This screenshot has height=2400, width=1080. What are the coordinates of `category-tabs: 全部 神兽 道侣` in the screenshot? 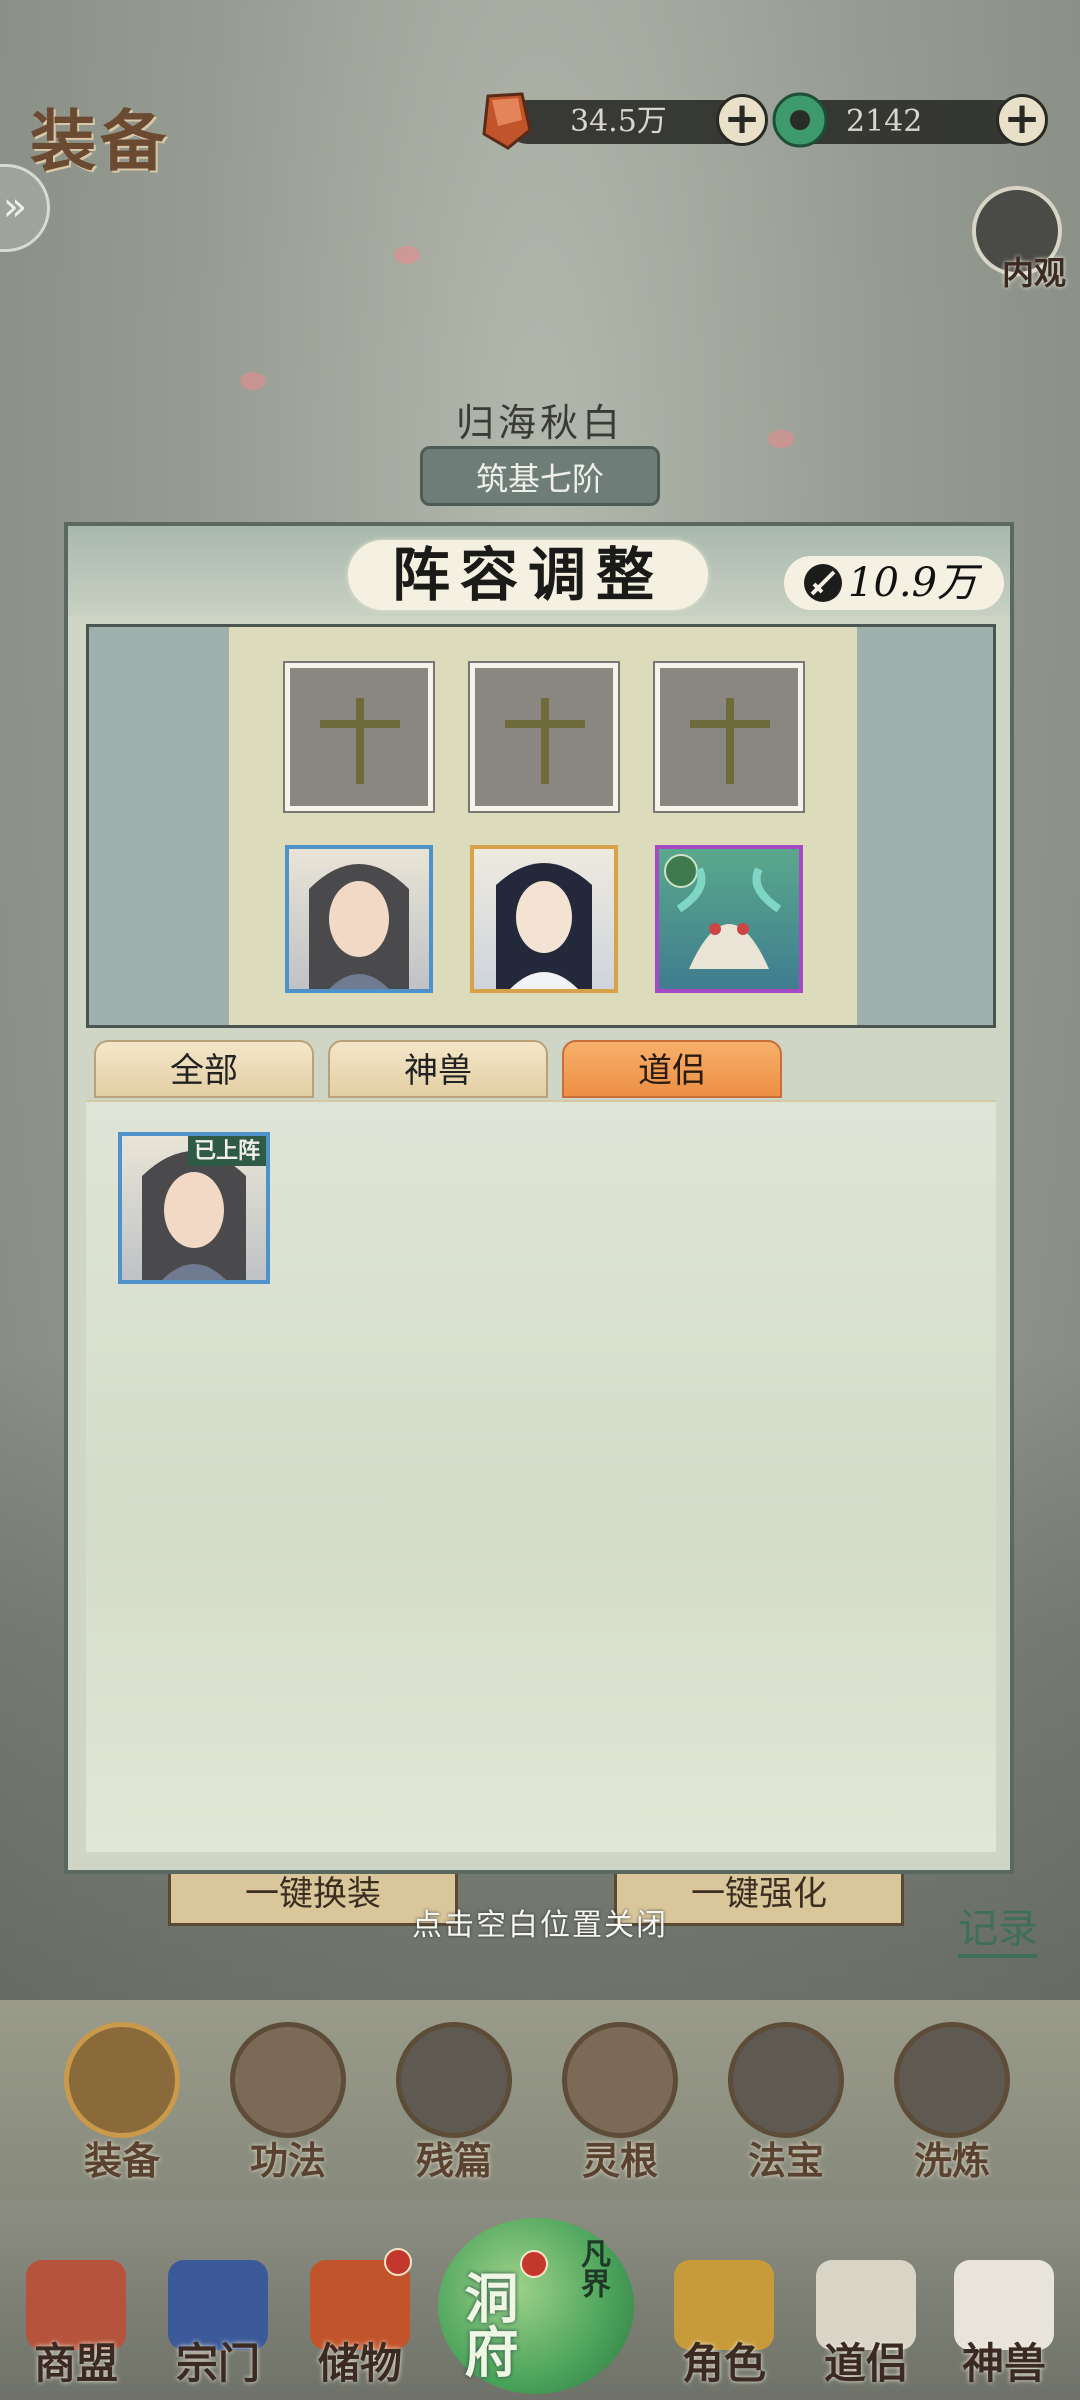 It's located at (541, 1070).